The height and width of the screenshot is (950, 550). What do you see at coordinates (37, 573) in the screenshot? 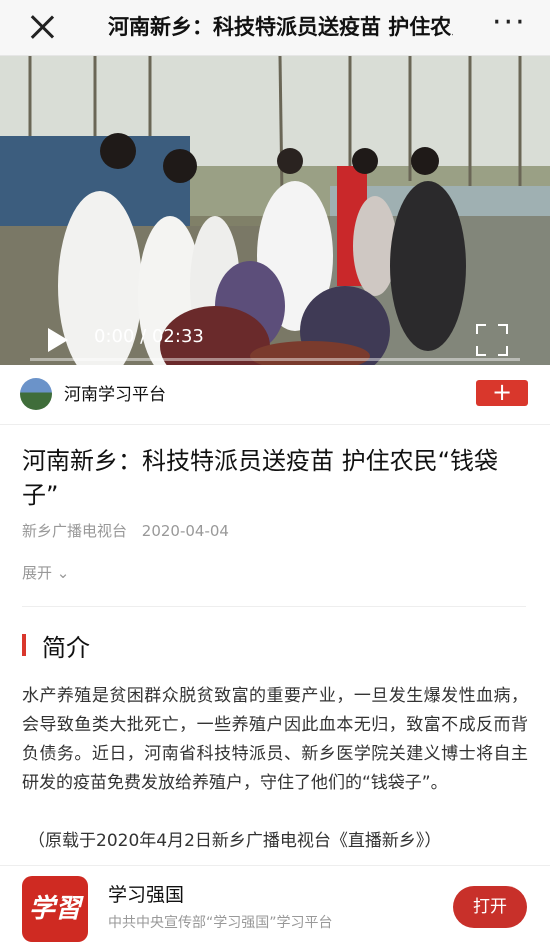
I see `expand-label: 展开` at bounding box center [37, 573].